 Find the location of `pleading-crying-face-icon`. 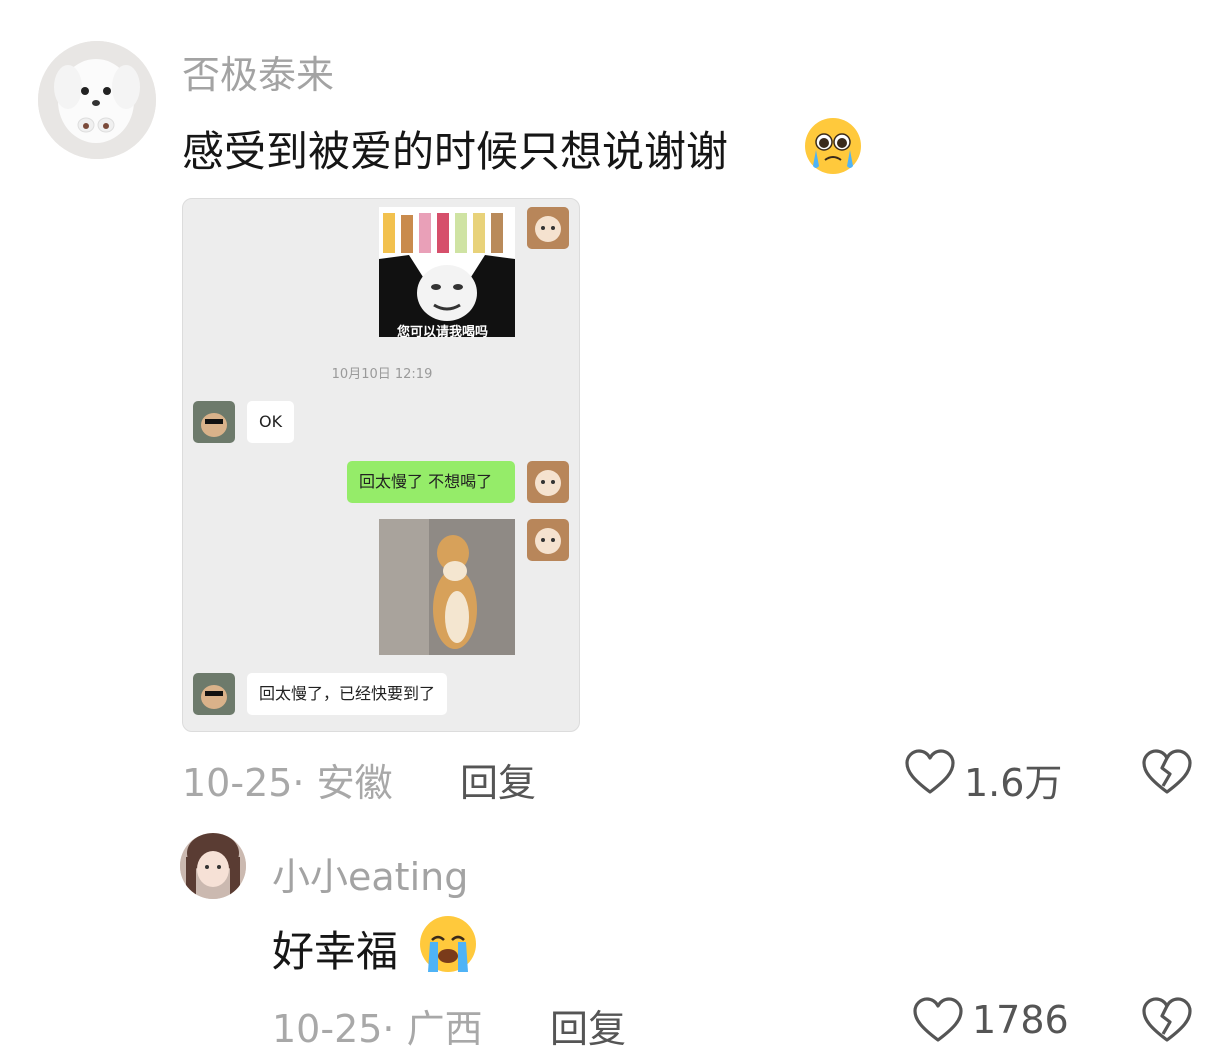

pleading-crying-face-icon is located at coordinates (833, 146).